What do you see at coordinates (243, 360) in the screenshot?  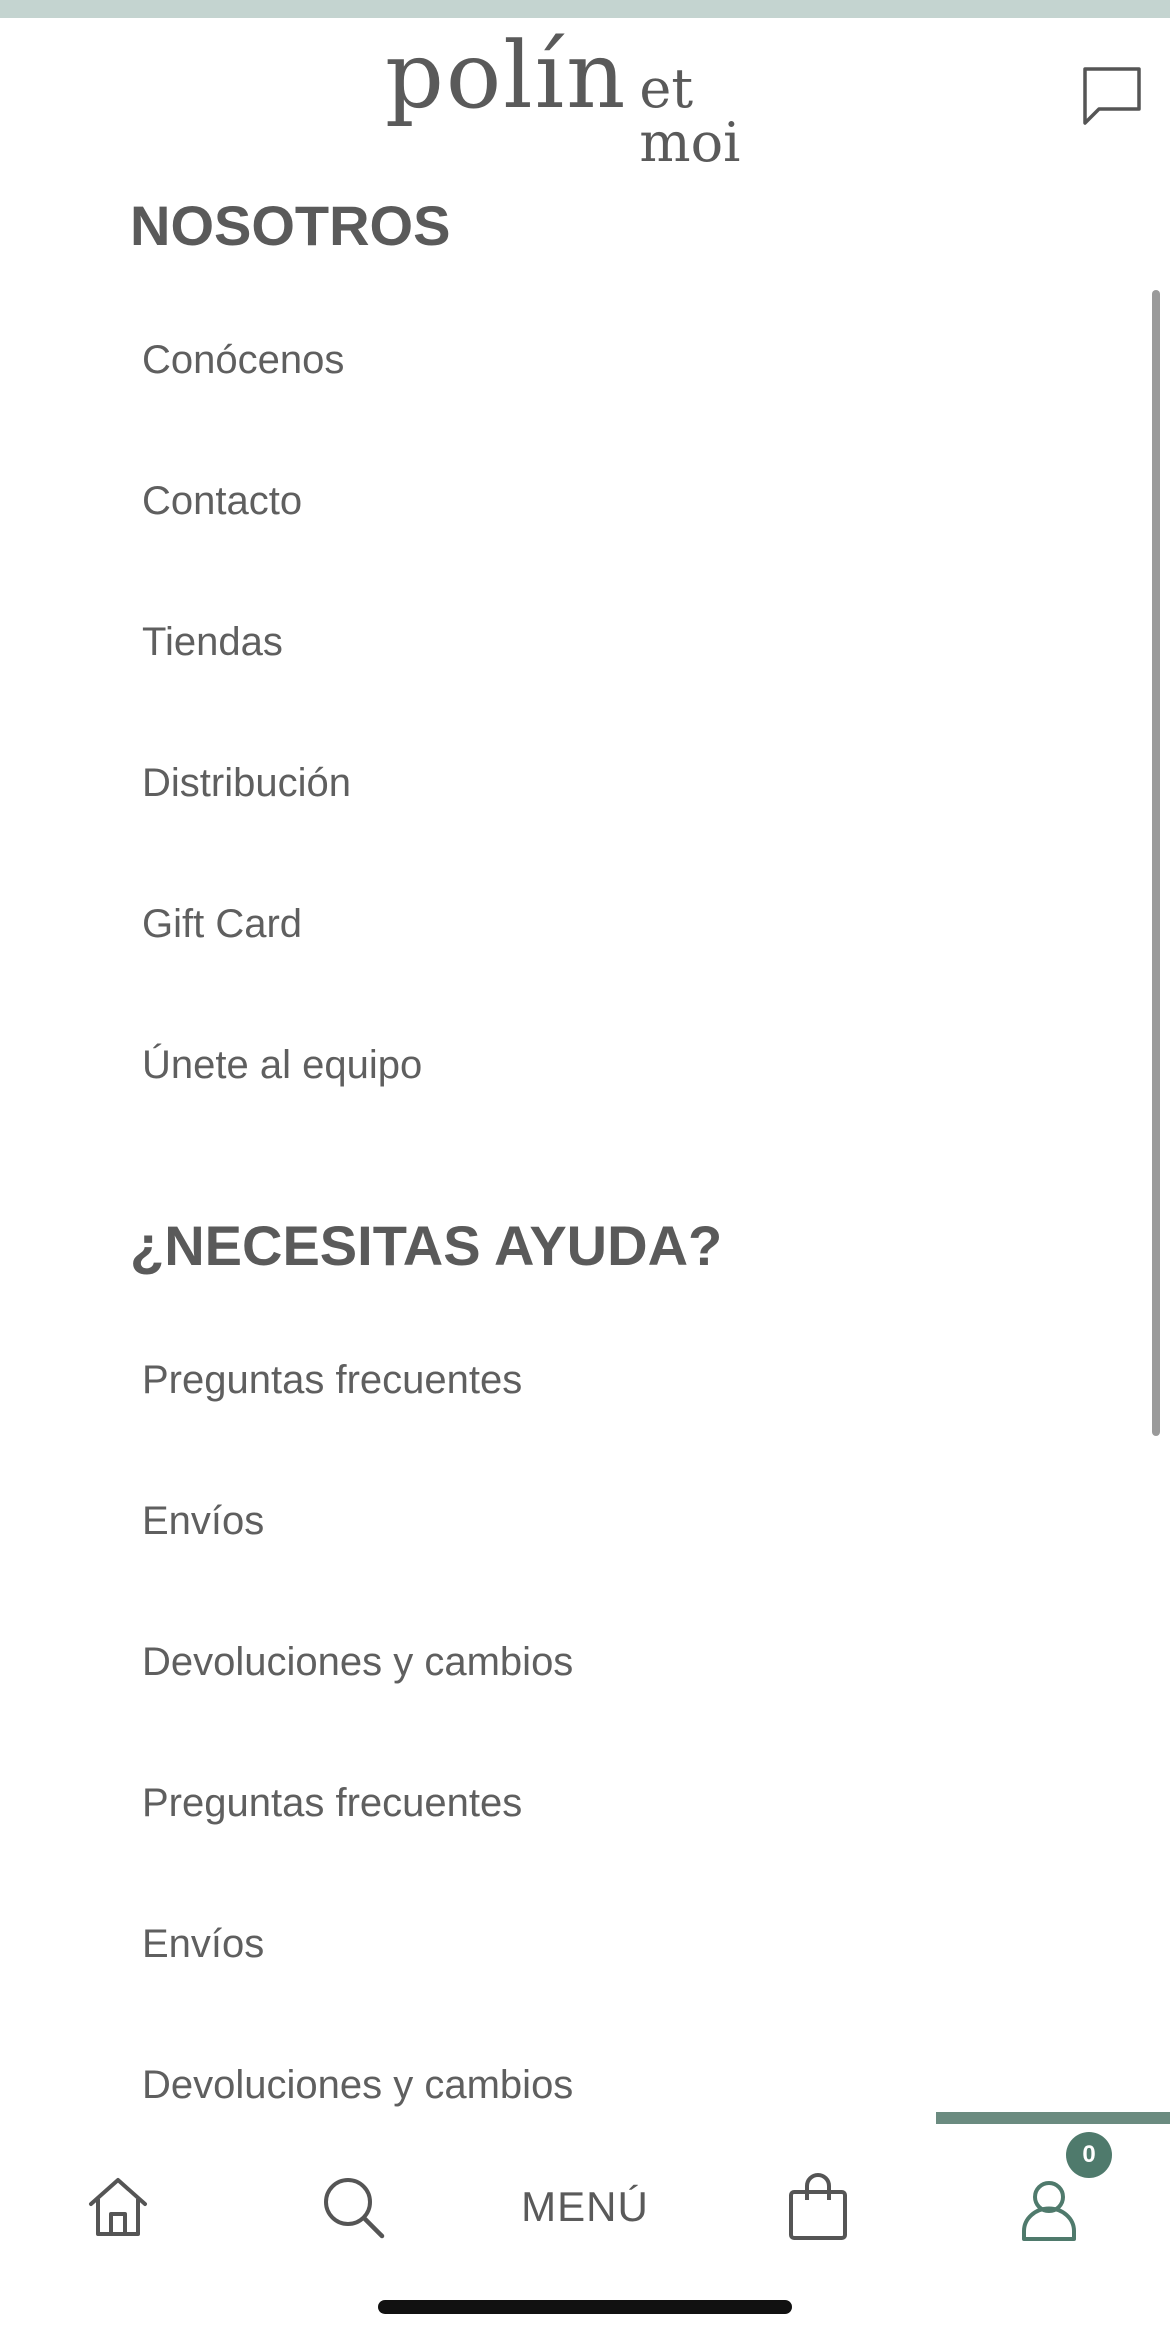 I see `menu-link-conocenos: Conócenos` at bounding box center [243, 360].